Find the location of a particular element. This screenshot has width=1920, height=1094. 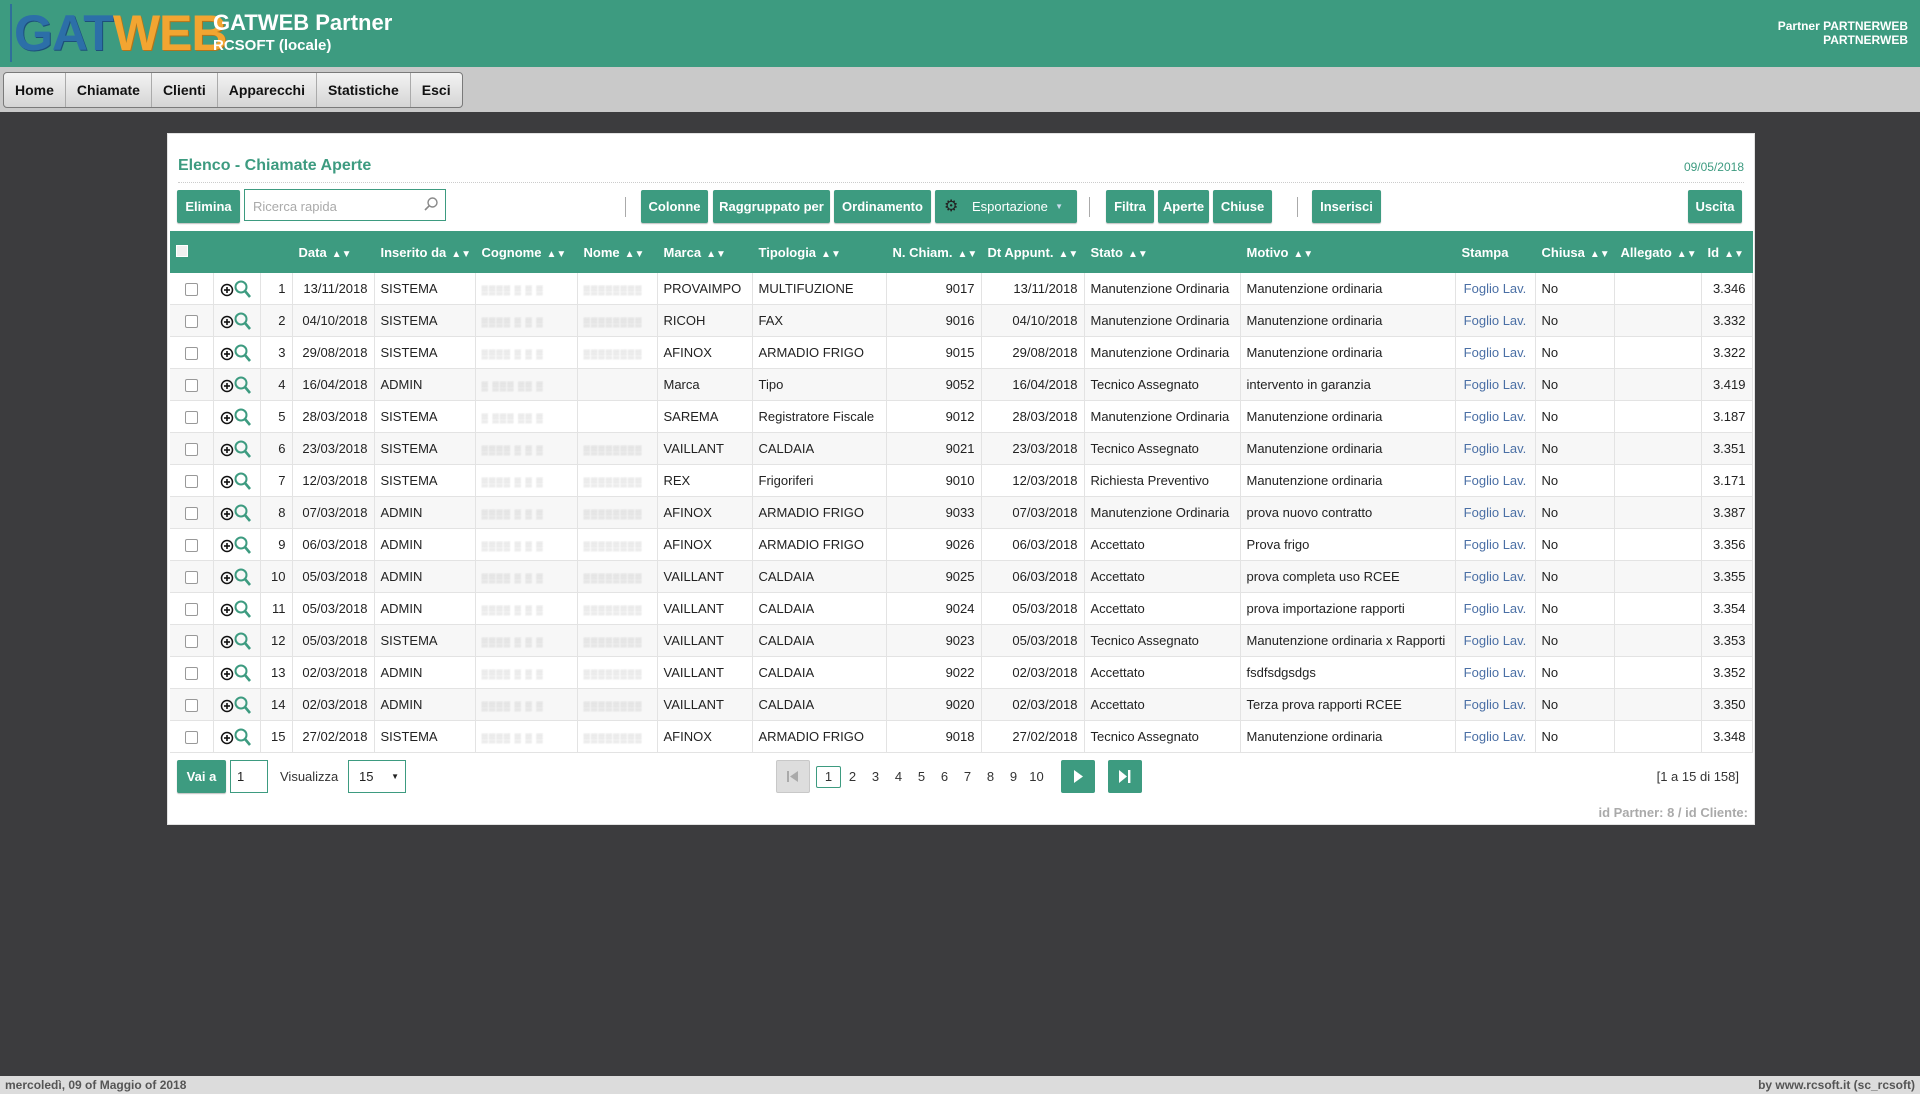

page-8: 8 is located at coordinates (990, 776).